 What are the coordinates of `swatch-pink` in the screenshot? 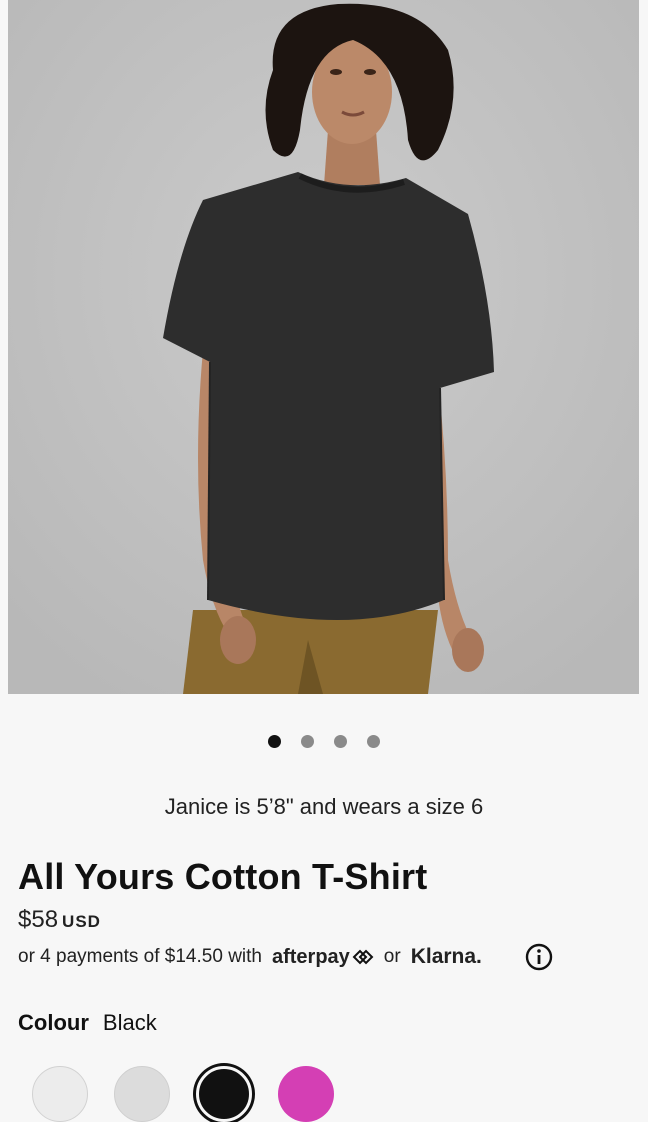 It's located at (306, 1094).